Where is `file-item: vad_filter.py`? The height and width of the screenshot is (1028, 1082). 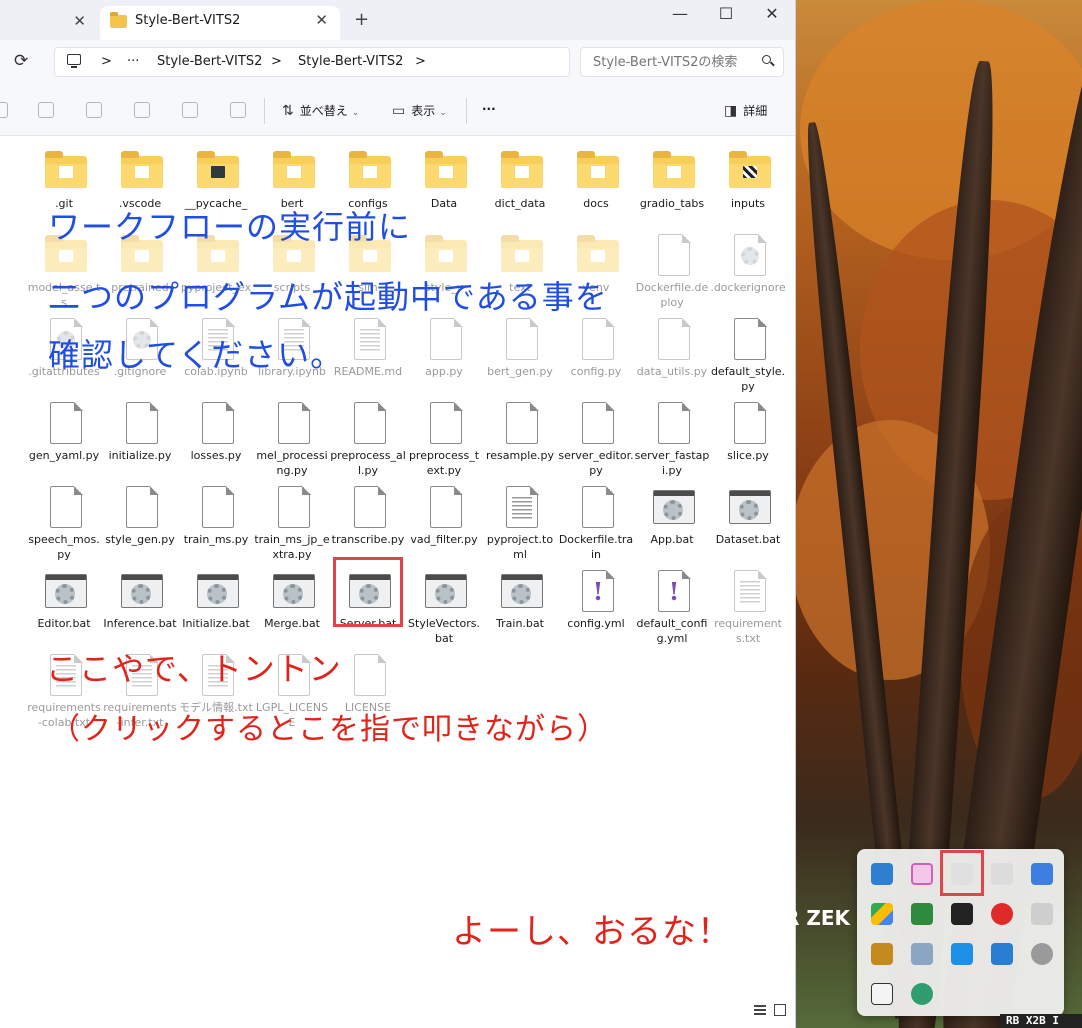 file-item: vad_filter.py is located at coordinates (444, 518).